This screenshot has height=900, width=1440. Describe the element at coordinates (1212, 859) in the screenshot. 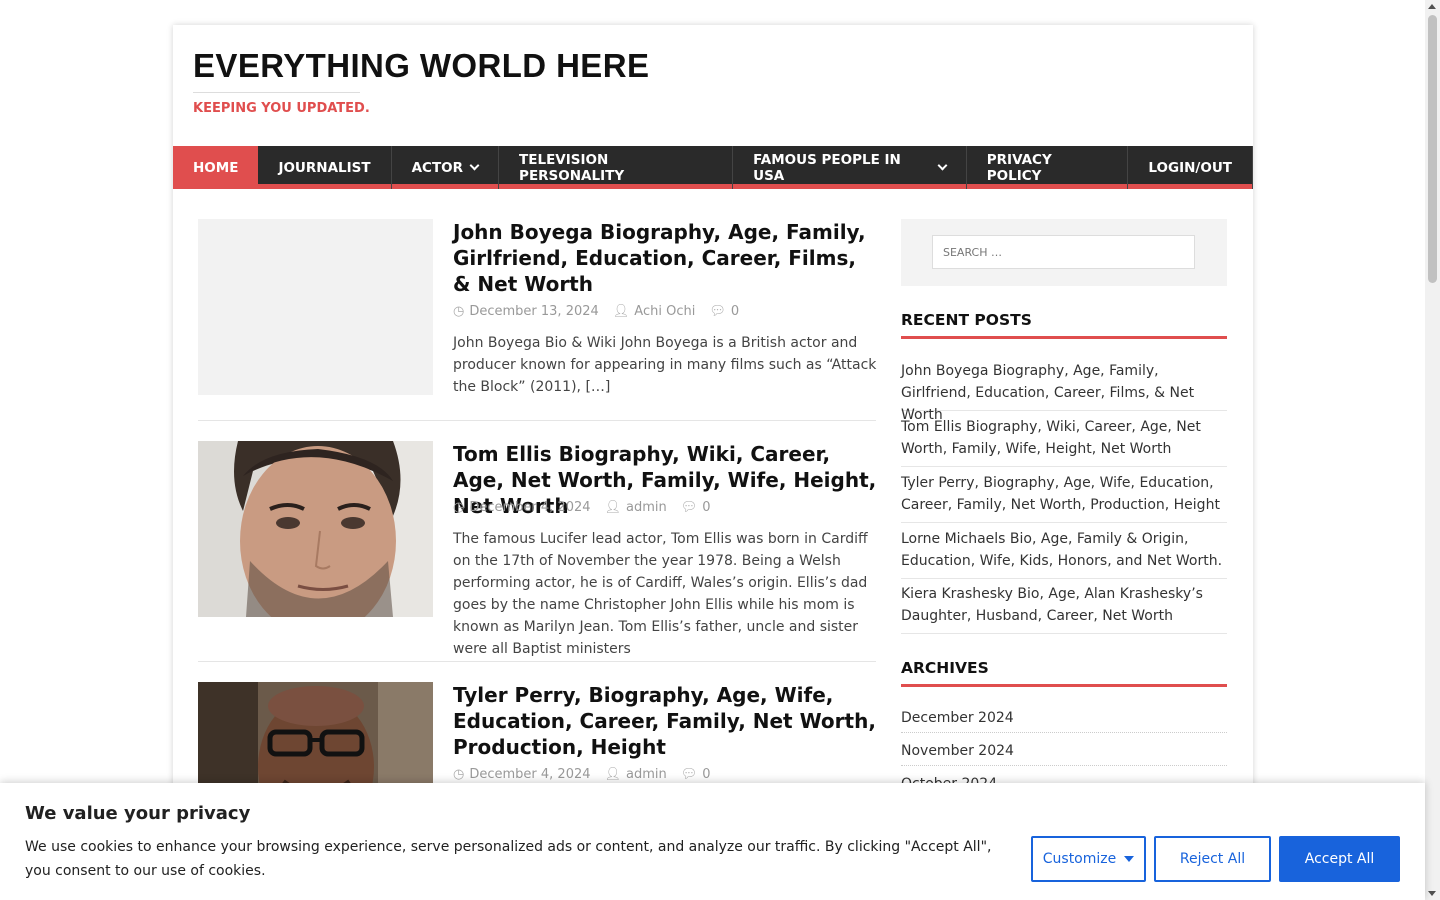

I see `reject-all-button: Reject All` at that location.